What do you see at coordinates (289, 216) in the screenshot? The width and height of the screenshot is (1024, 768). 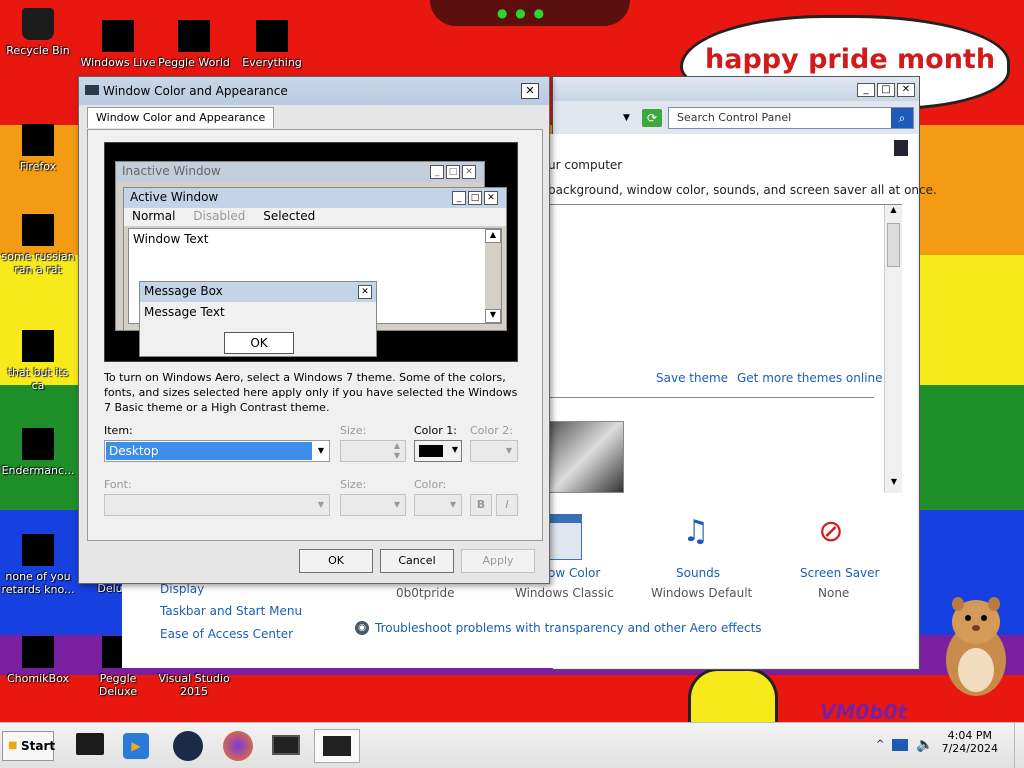 I see `preview-menu-selected: Selected` at bounding box center [289, 216].